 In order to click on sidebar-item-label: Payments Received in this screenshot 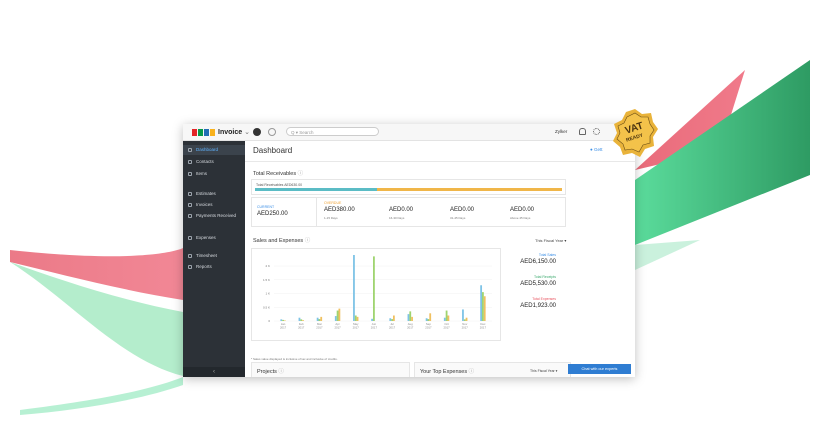, I will do `click(216, 215)`.